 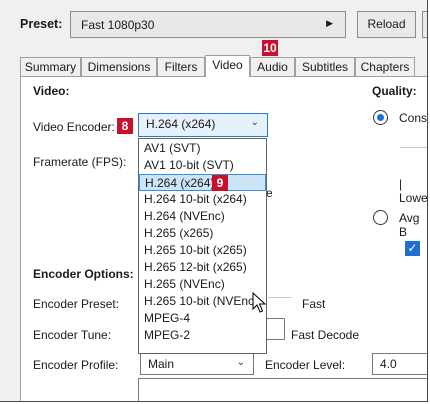 I want to click on video-encoder-label: Video Encoder:, so click(x=74, y=127).